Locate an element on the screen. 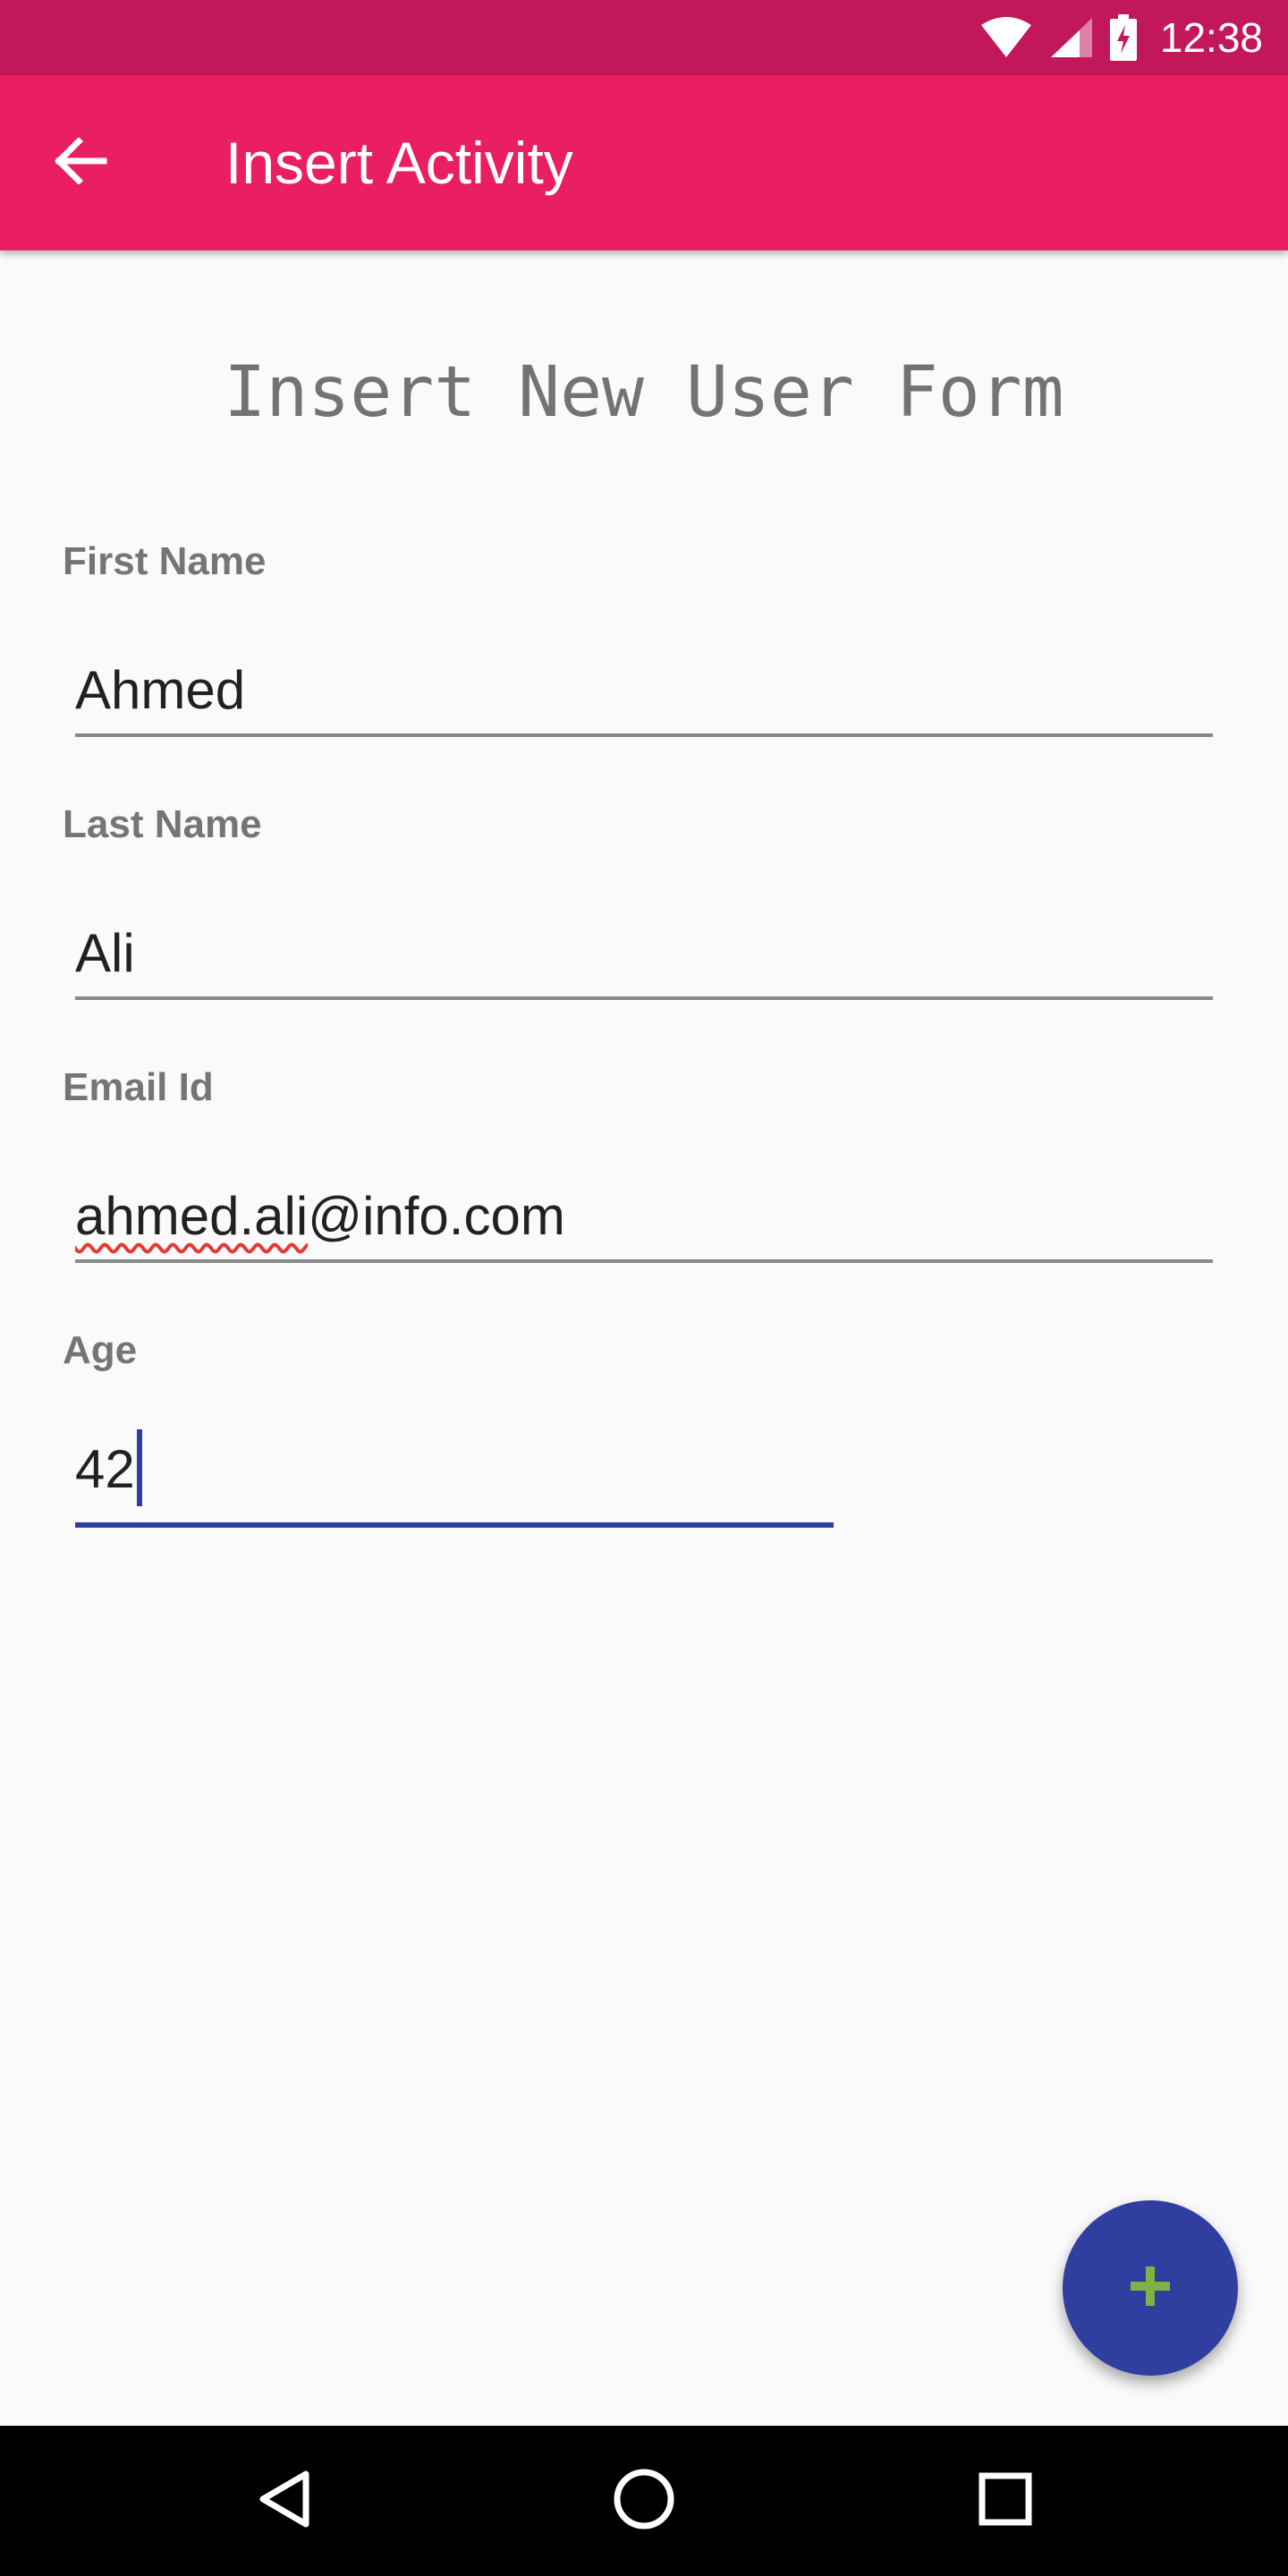  back-triangle-icon is located at coordinates (284, 2501).